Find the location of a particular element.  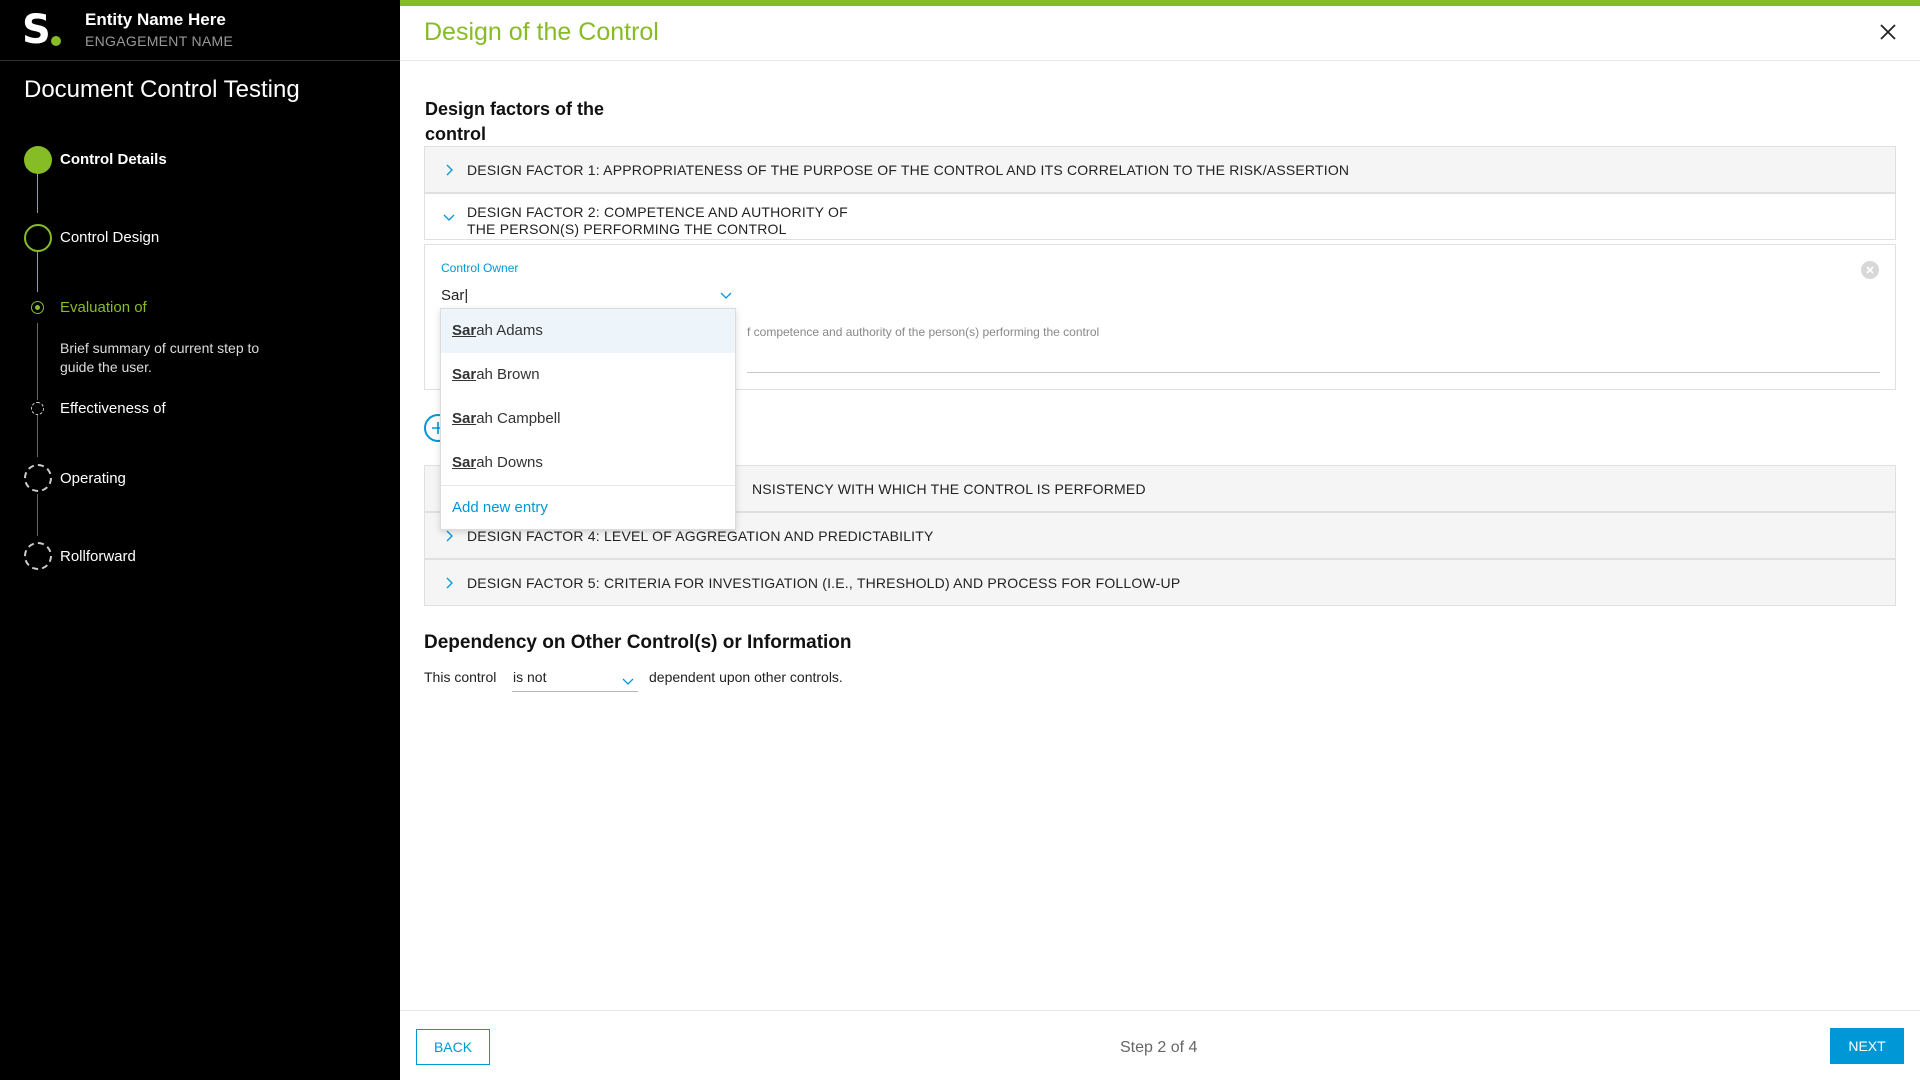

option-rest: ah Adams is located at coordinates (509, 330).